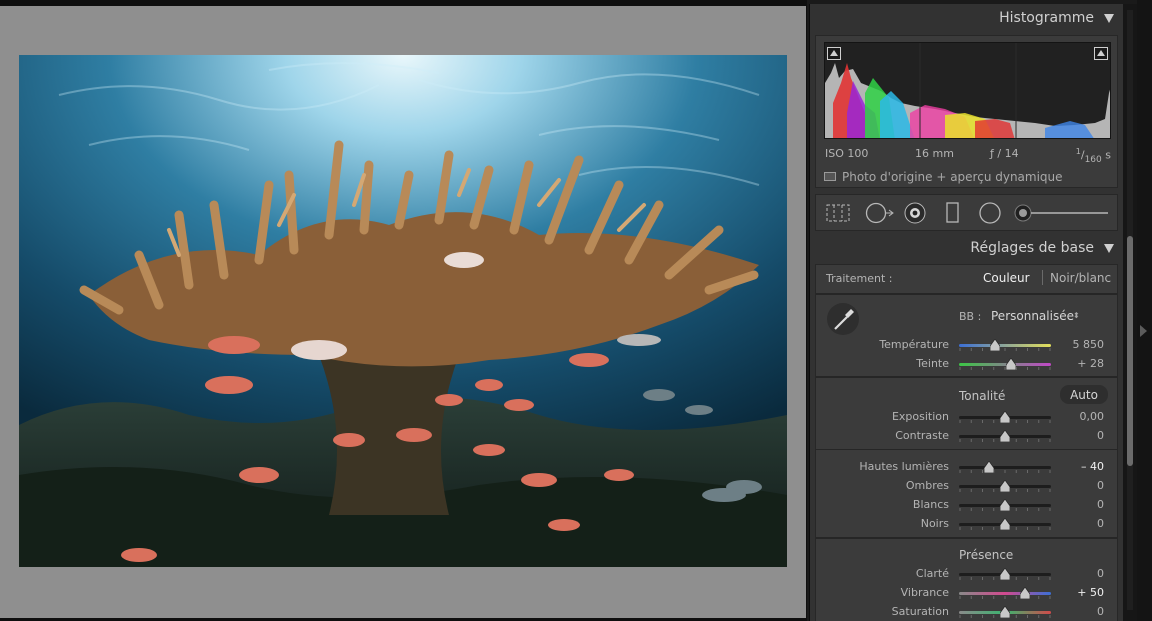 This screenshot has height=621, width=1152. I want to click on histogram-header: Histogramme, so click(967, 18).